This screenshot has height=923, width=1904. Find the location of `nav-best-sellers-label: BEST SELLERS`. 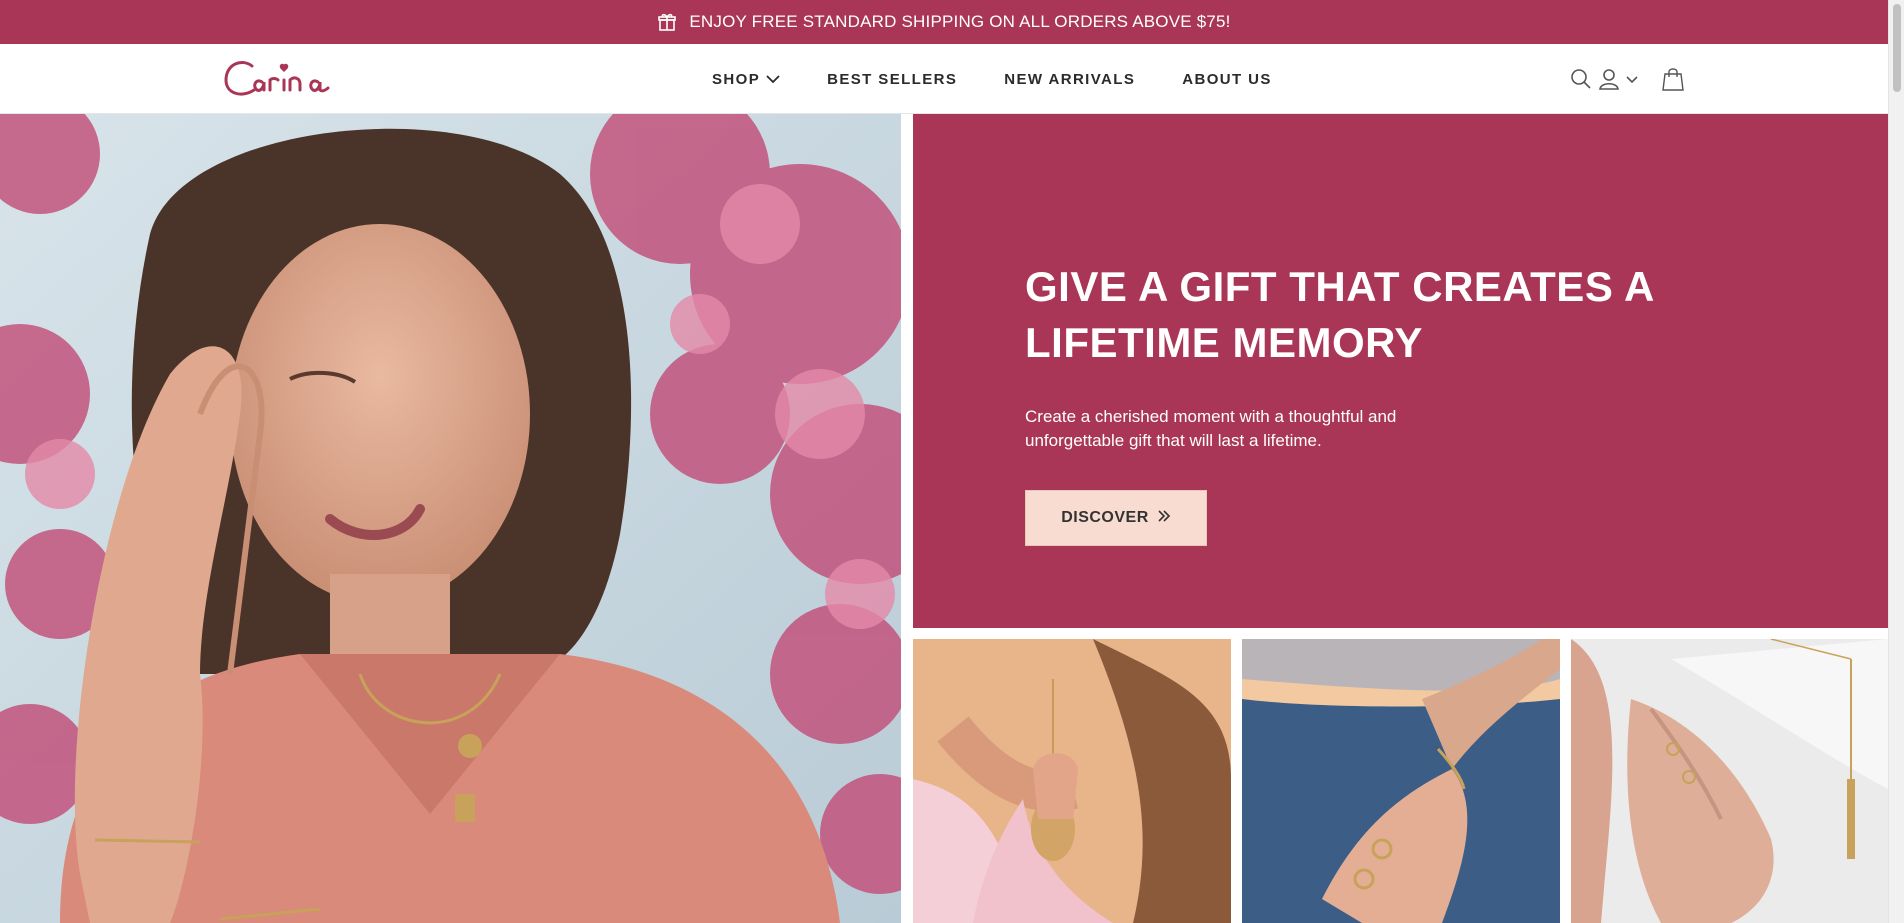

nav-best-sellers-label: BEST SELLERS is located at coordinates (892, 79).